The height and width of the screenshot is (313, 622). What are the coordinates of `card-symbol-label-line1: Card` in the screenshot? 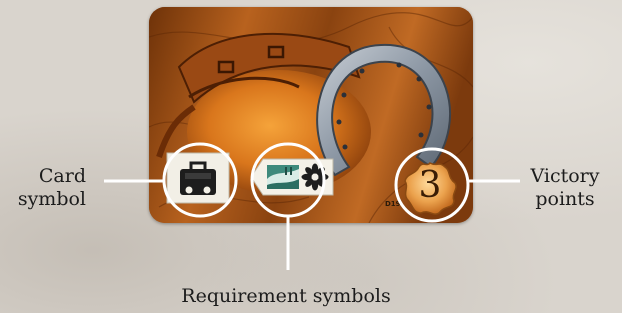 It's located at (62, 176).